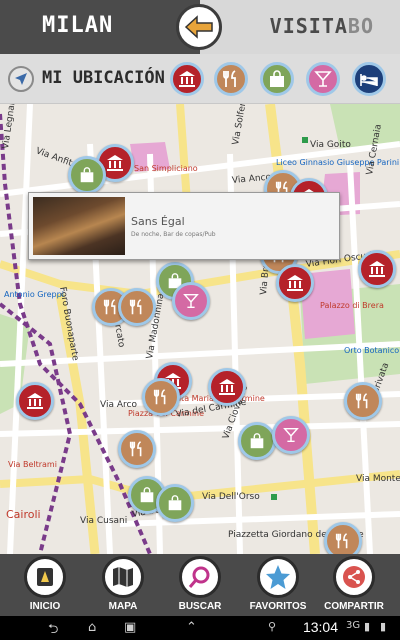  I want to click on map-icon, so click(123, 577).